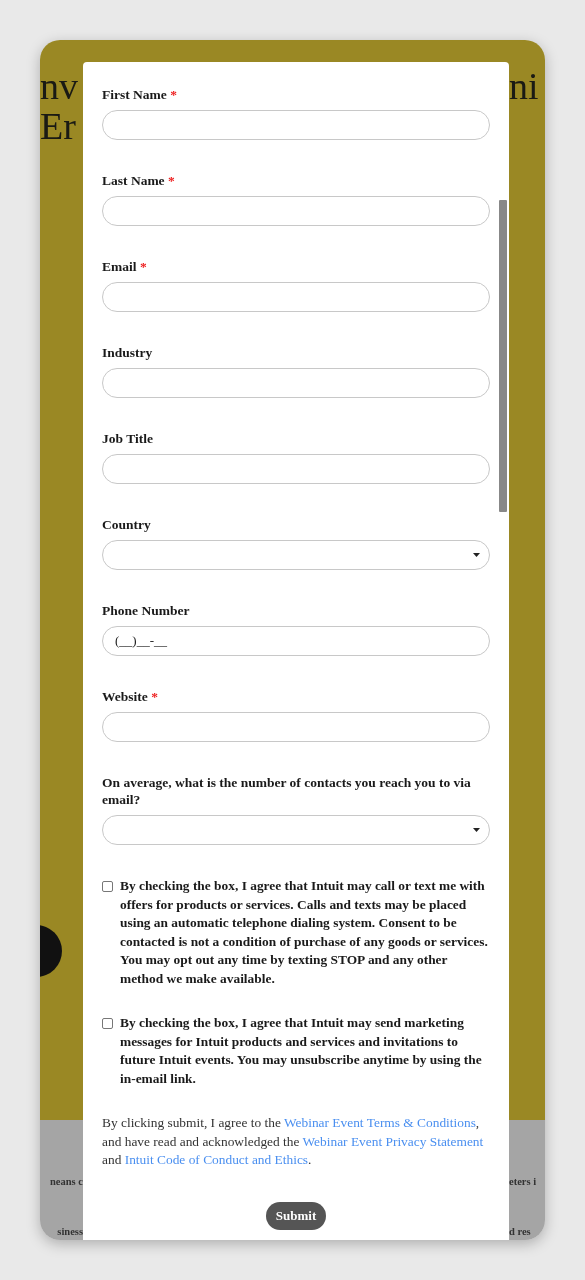  What do you see at coordinates (393, 1141) in the screenshot?
I see `policy-link: Webinar Event Privacy Statement` at bounding box center [393, 1141].